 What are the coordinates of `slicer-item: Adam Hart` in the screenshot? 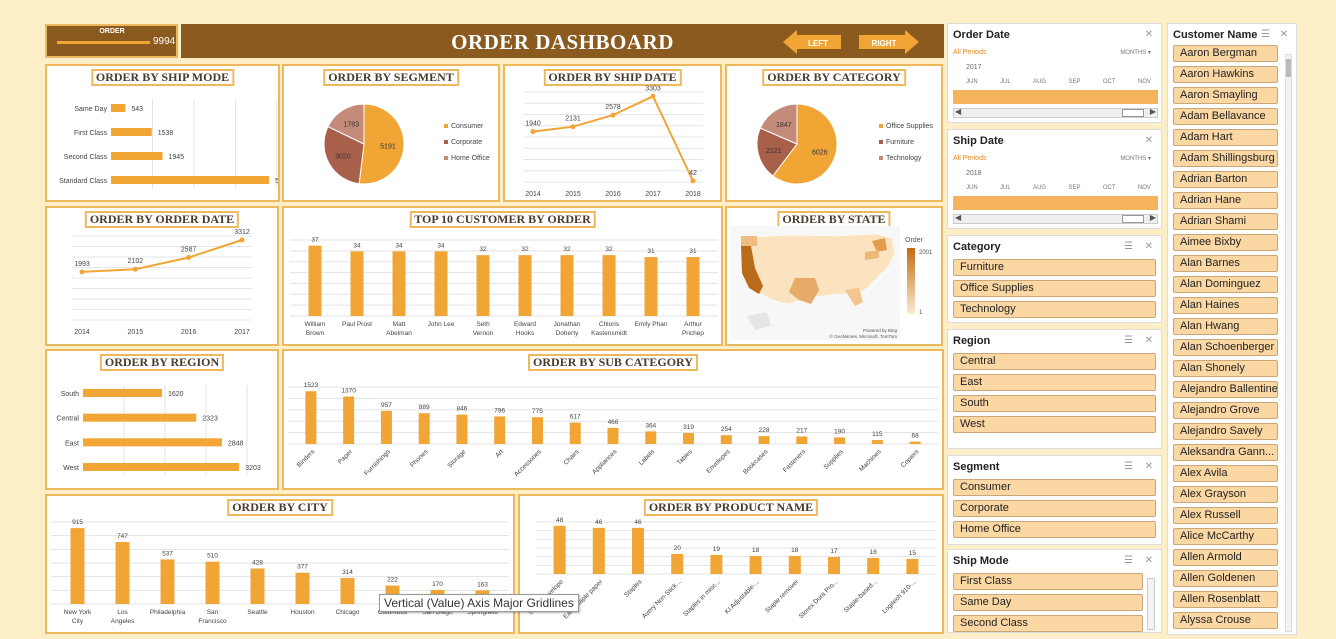 It's located at (1225, 137).